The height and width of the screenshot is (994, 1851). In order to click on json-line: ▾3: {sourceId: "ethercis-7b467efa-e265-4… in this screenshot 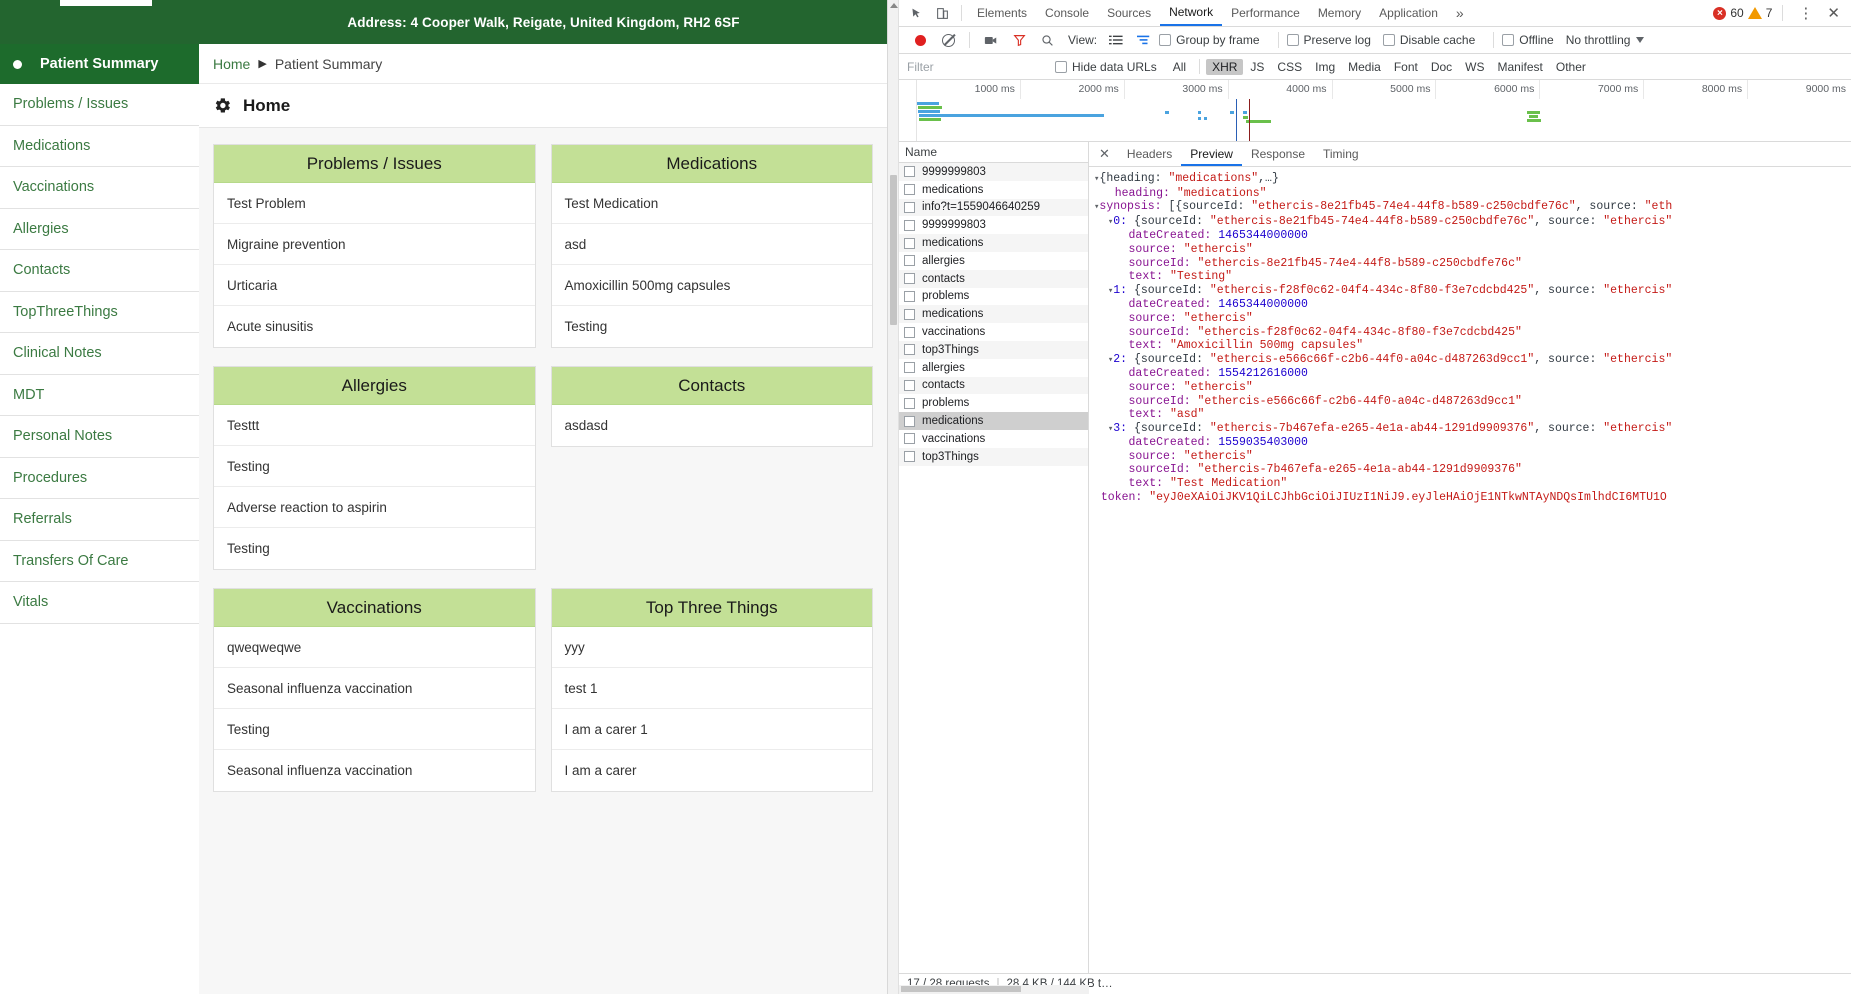, I will do `click(1472, 429)`.